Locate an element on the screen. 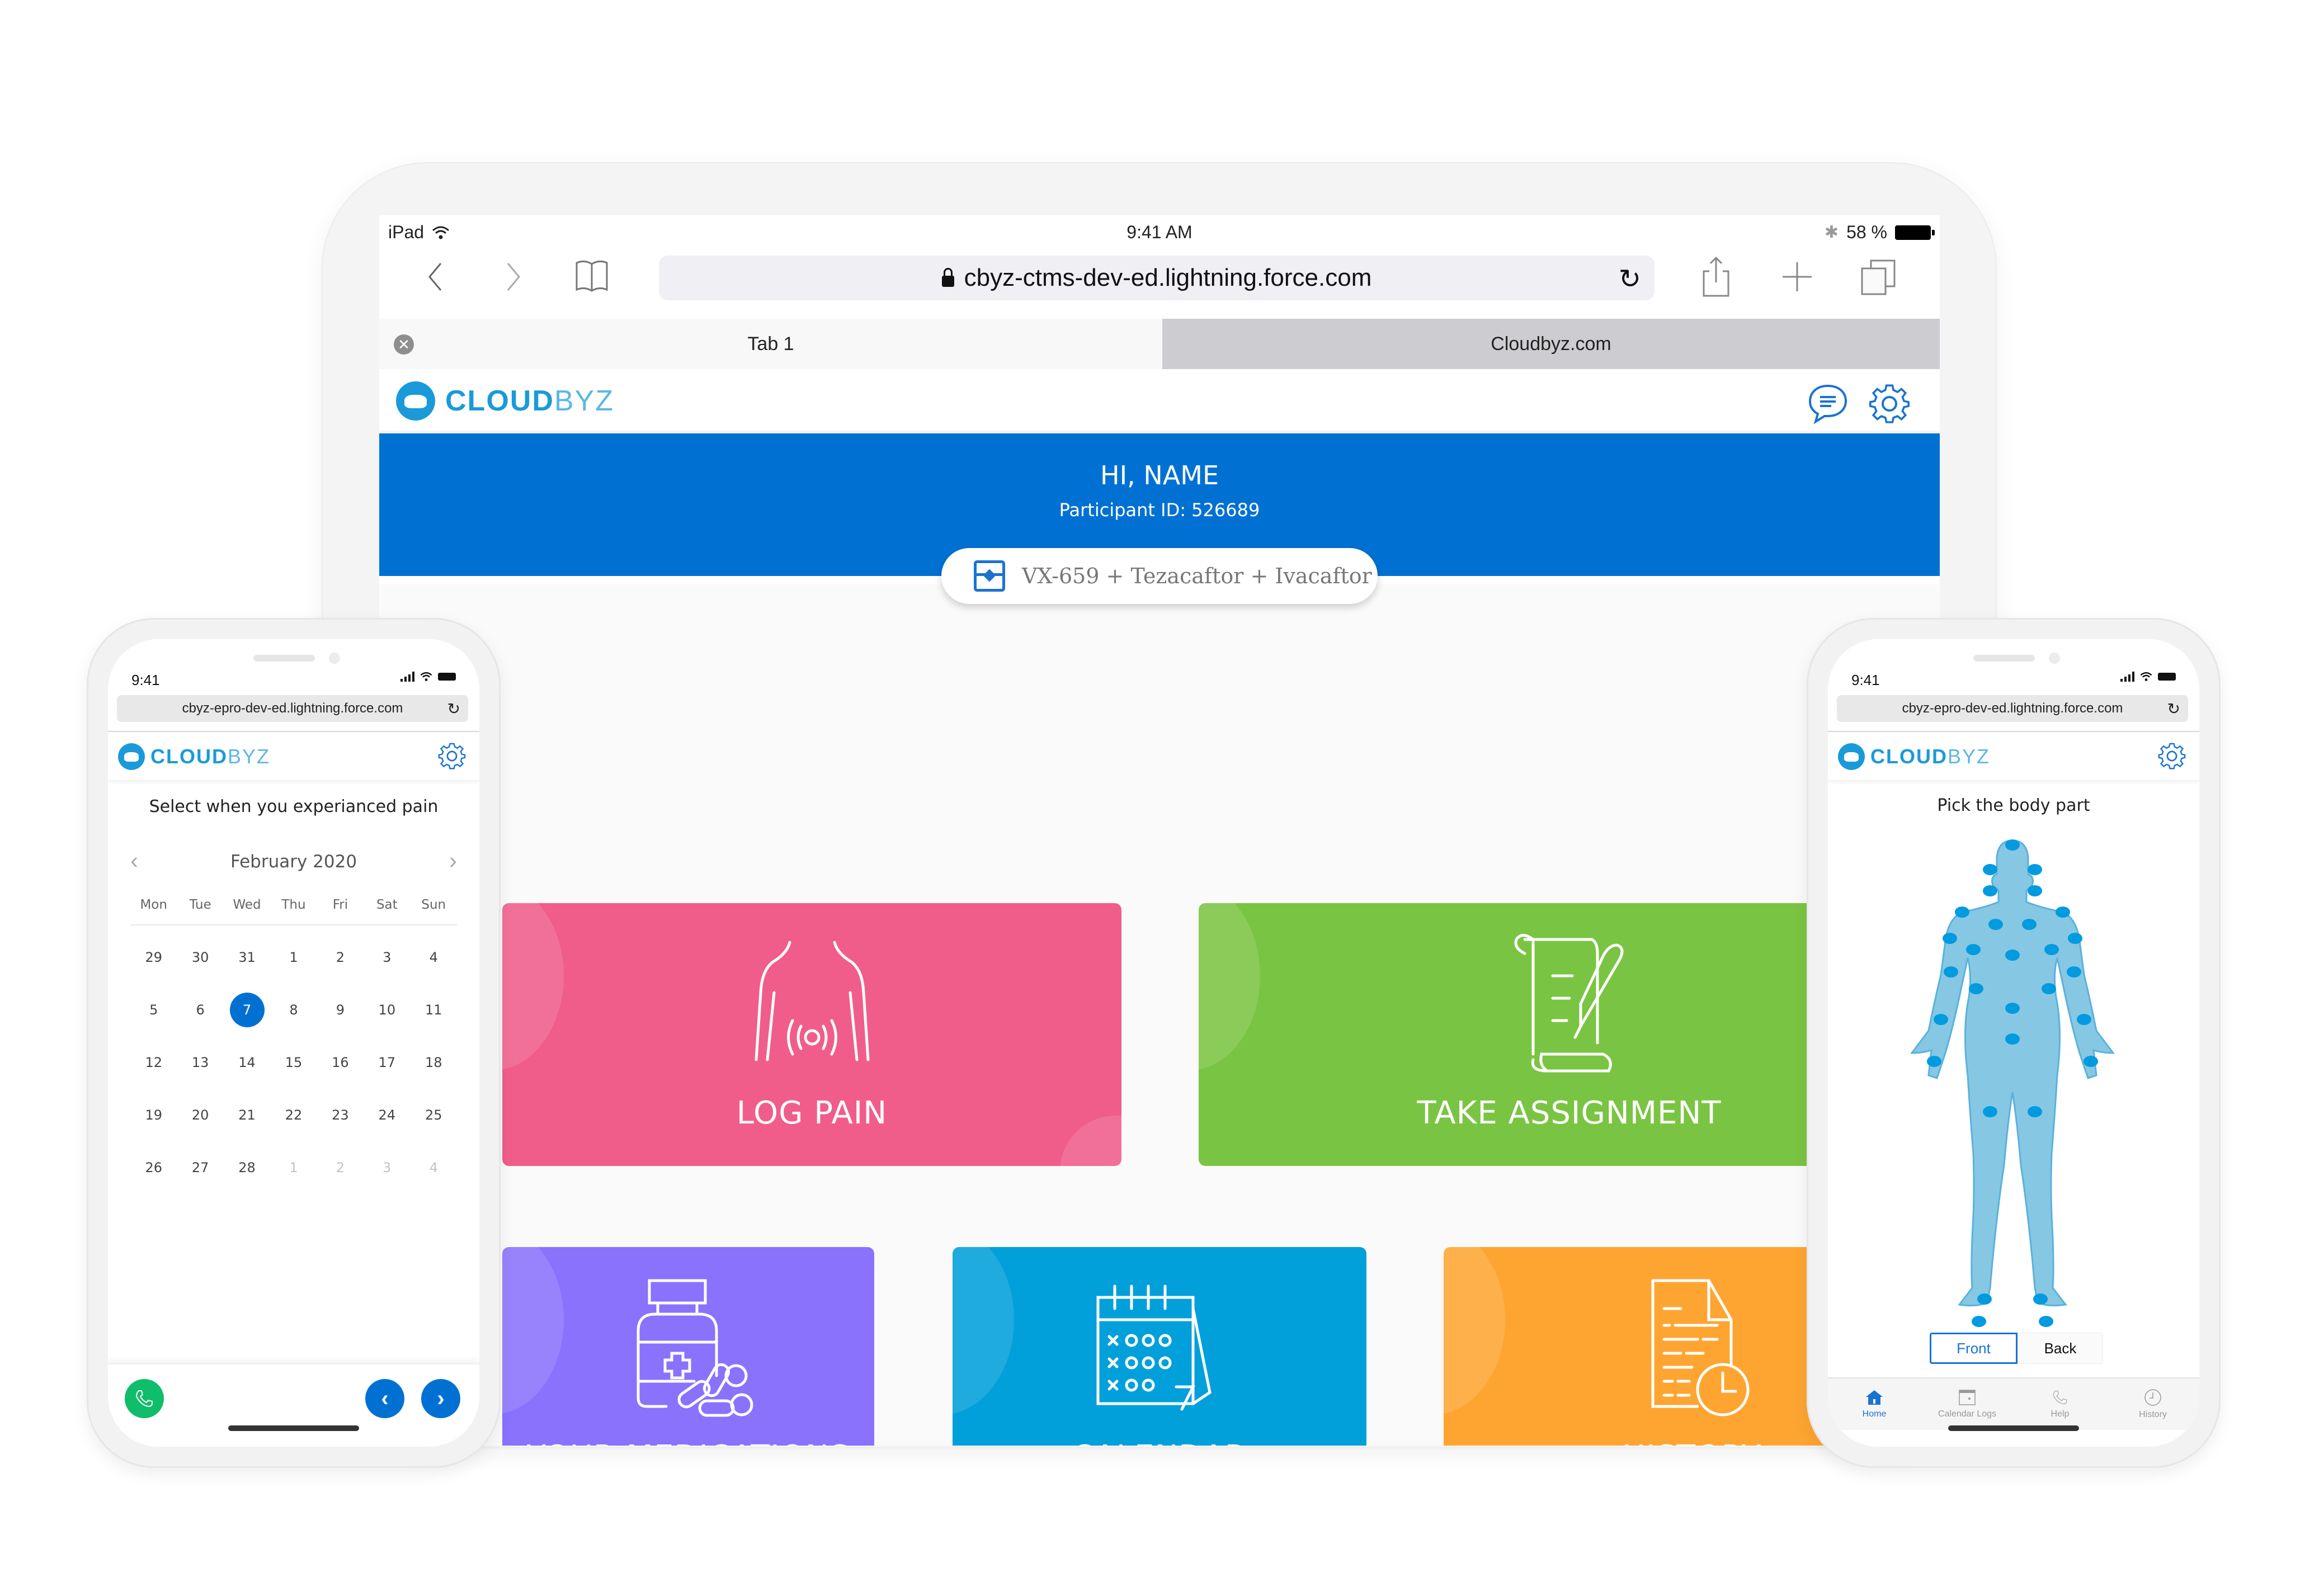 This screenshot has width=2305, height=1596. body-silhouette is located at coordinates (2012, 1073).